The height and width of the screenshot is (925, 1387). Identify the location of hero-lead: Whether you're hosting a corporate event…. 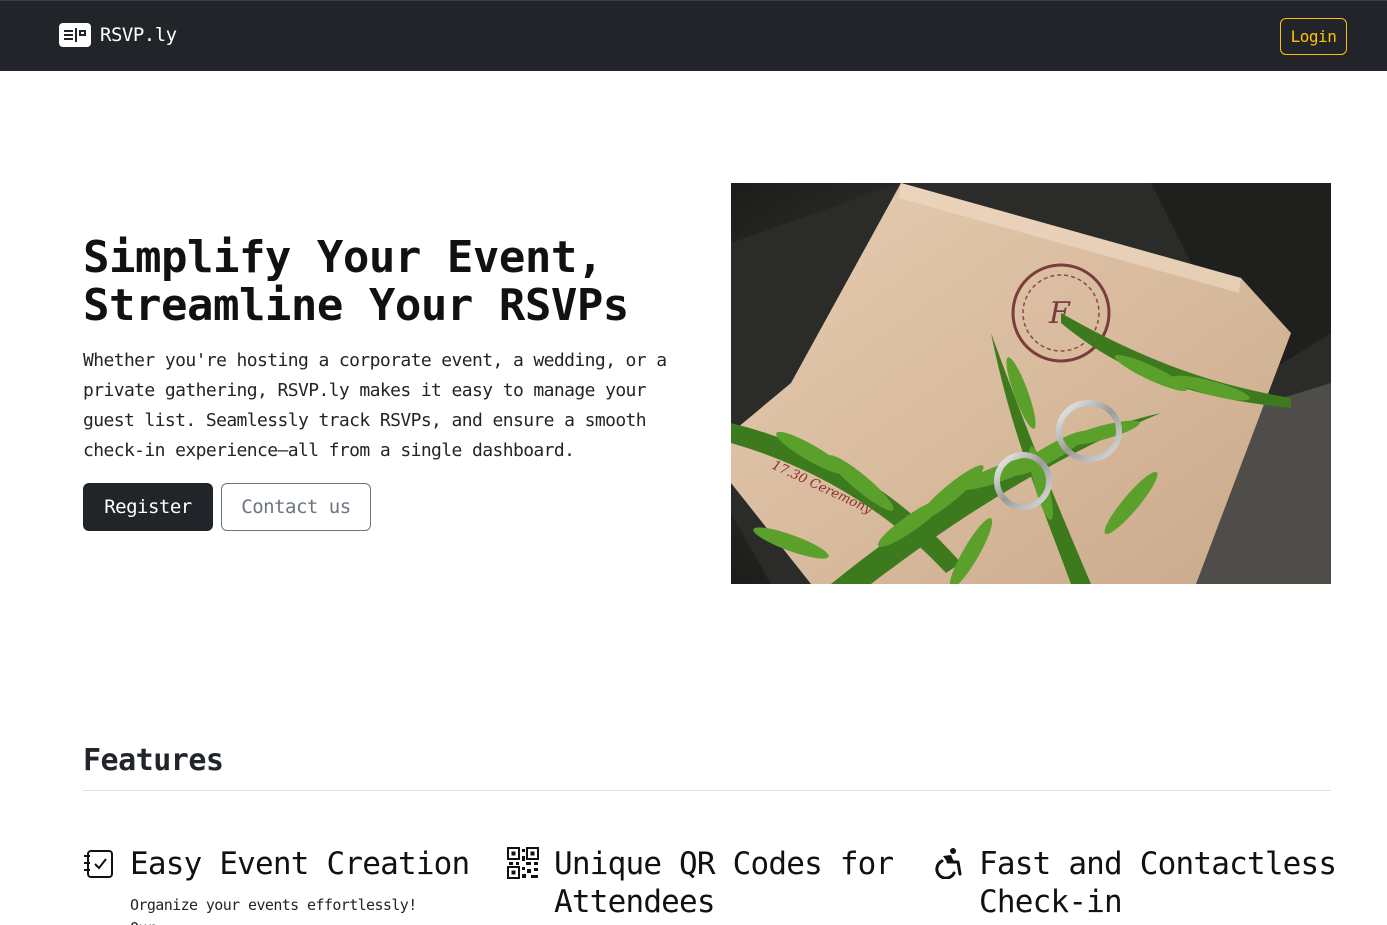
(375, 405).